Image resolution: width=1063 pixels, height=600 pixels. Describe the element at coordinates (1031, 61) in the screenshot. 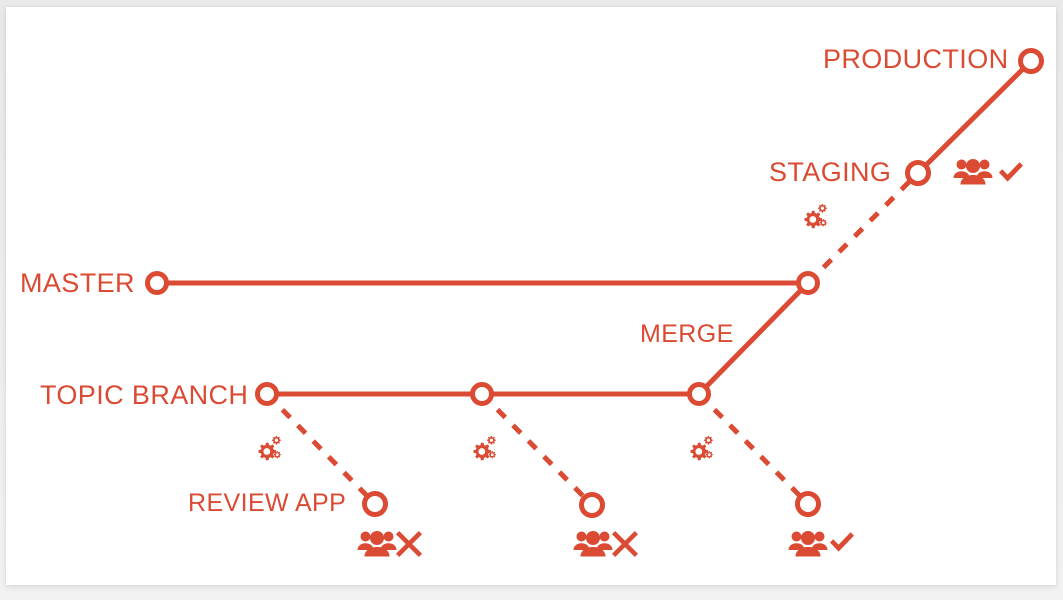

I see `commit-node-icon-production` at that location.